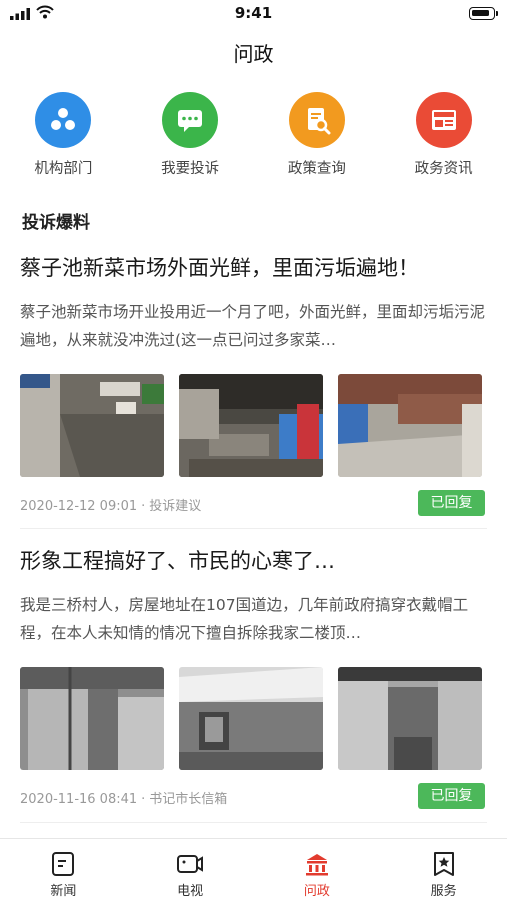  What do you see at coordinates (443, 169) in the screenshot?
I see `quick-label: 政务资讯` at bounding box center [443, 169].